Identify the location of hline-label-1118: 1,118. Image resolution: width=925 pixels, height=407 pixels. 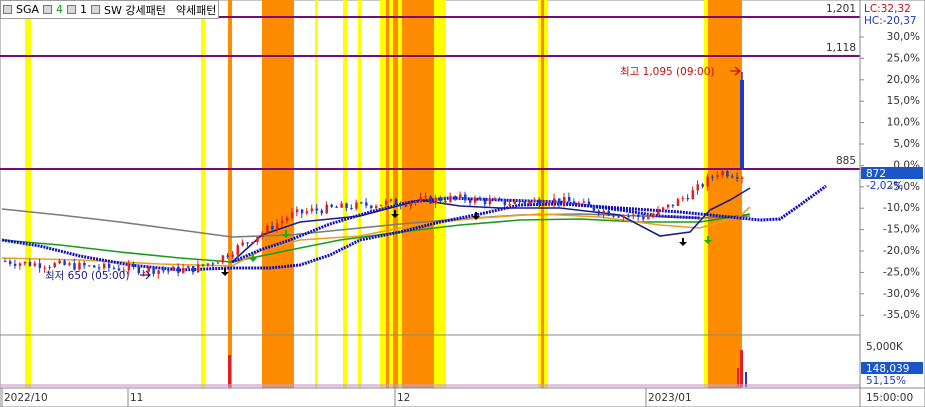
(841, 48).